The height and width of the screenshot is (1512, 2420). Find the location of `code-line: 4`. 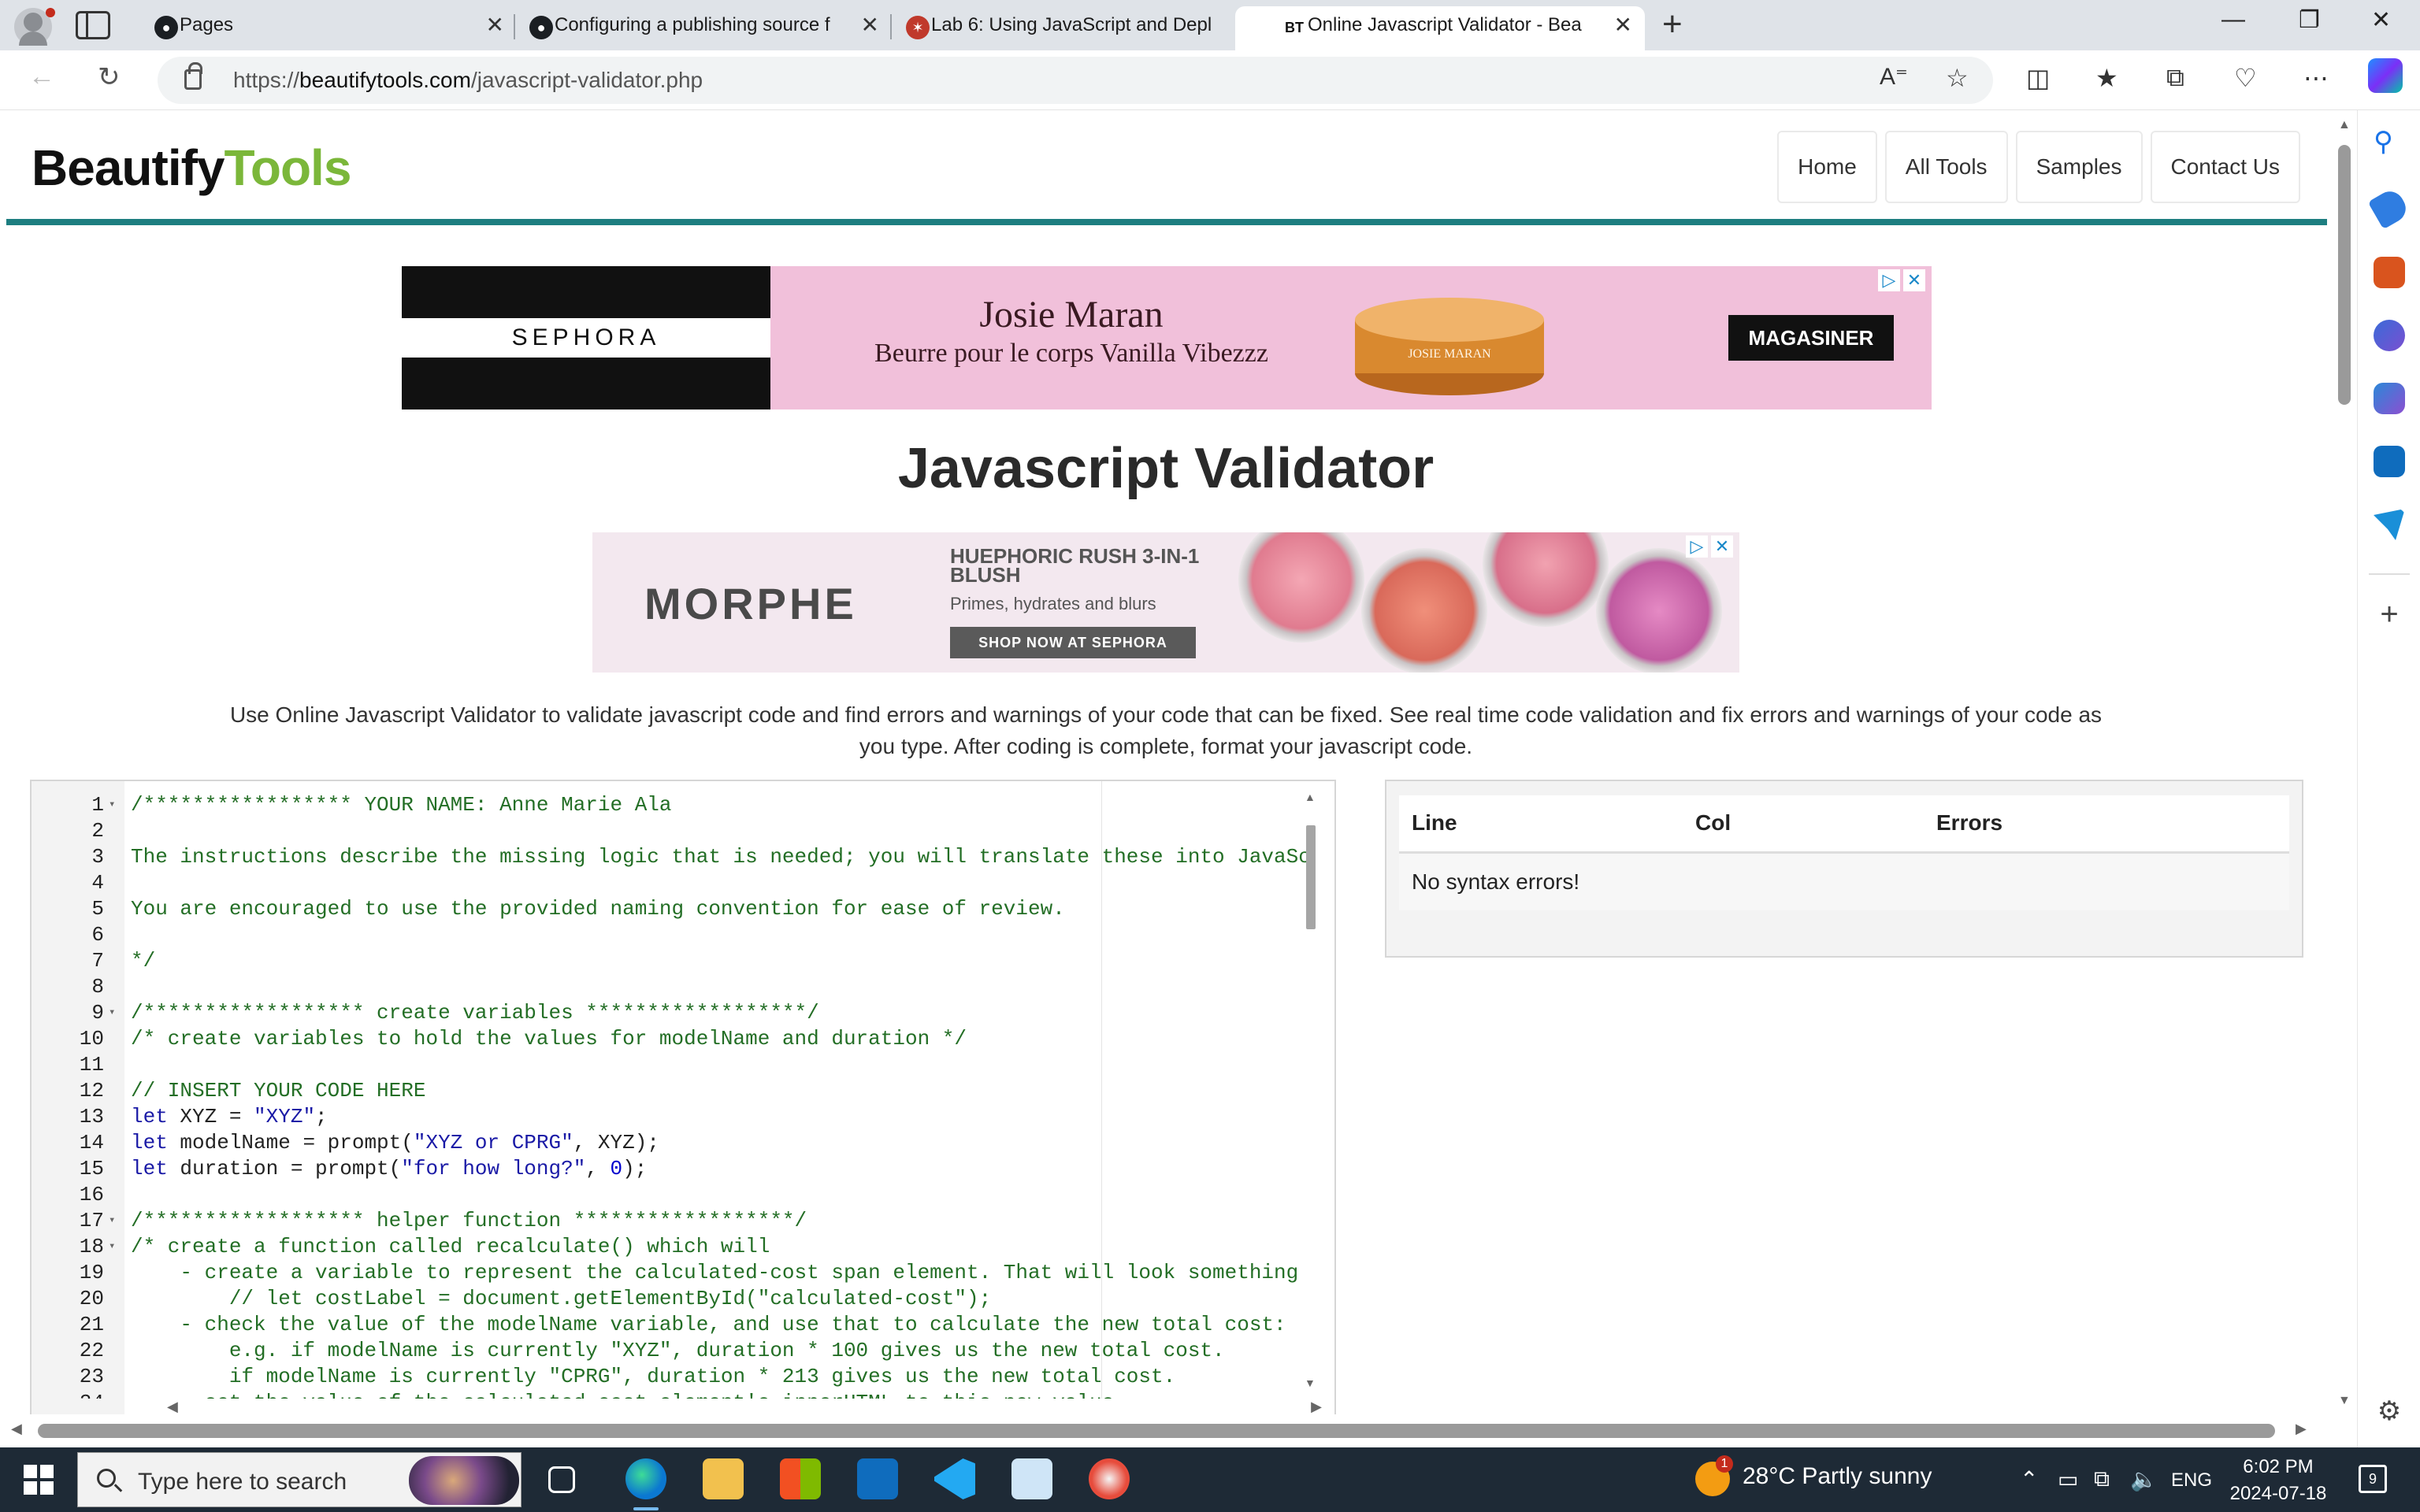

code-line: 4 is located at coordinates (670, 883).